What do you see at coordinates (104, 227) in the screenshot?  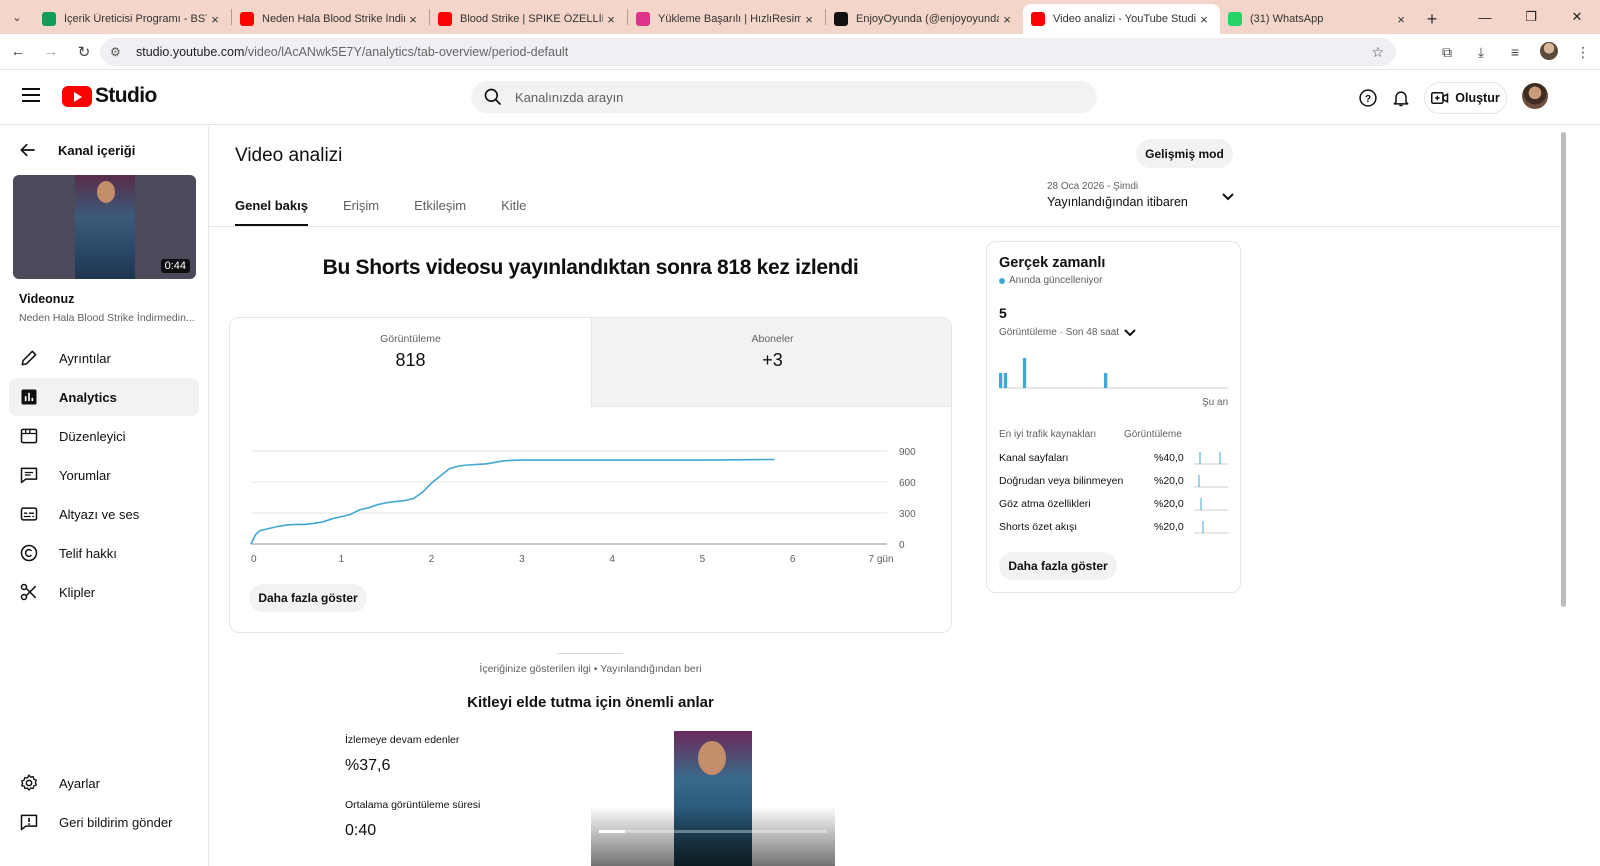 I see `video-thumbnail: 0:44` at bounding box center [104, 227].